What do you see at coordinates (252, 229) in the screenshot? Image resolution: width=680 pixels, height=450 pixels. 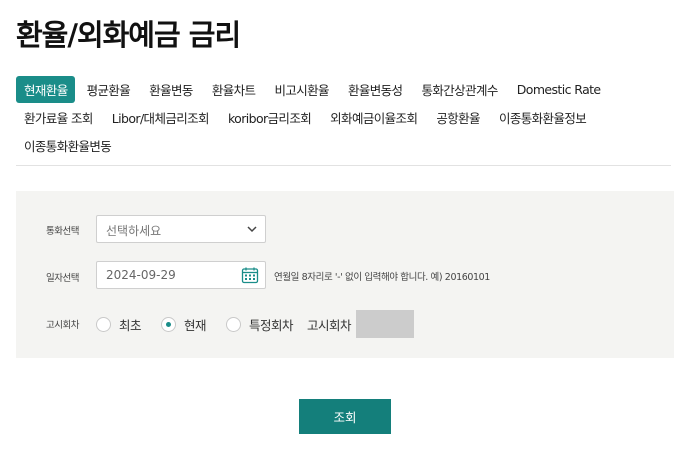 I see `chevron-down-icon` at bounding box center [252, 229].